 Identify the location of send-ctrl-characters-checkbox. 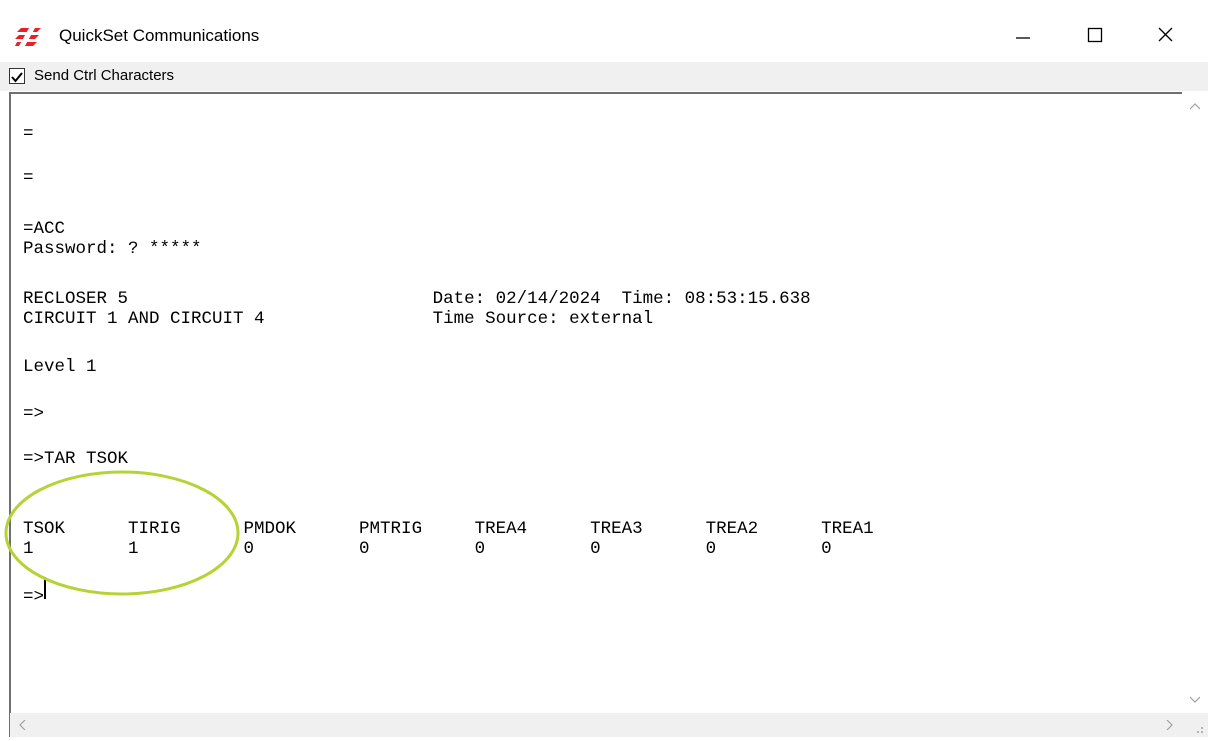
(17, 76).